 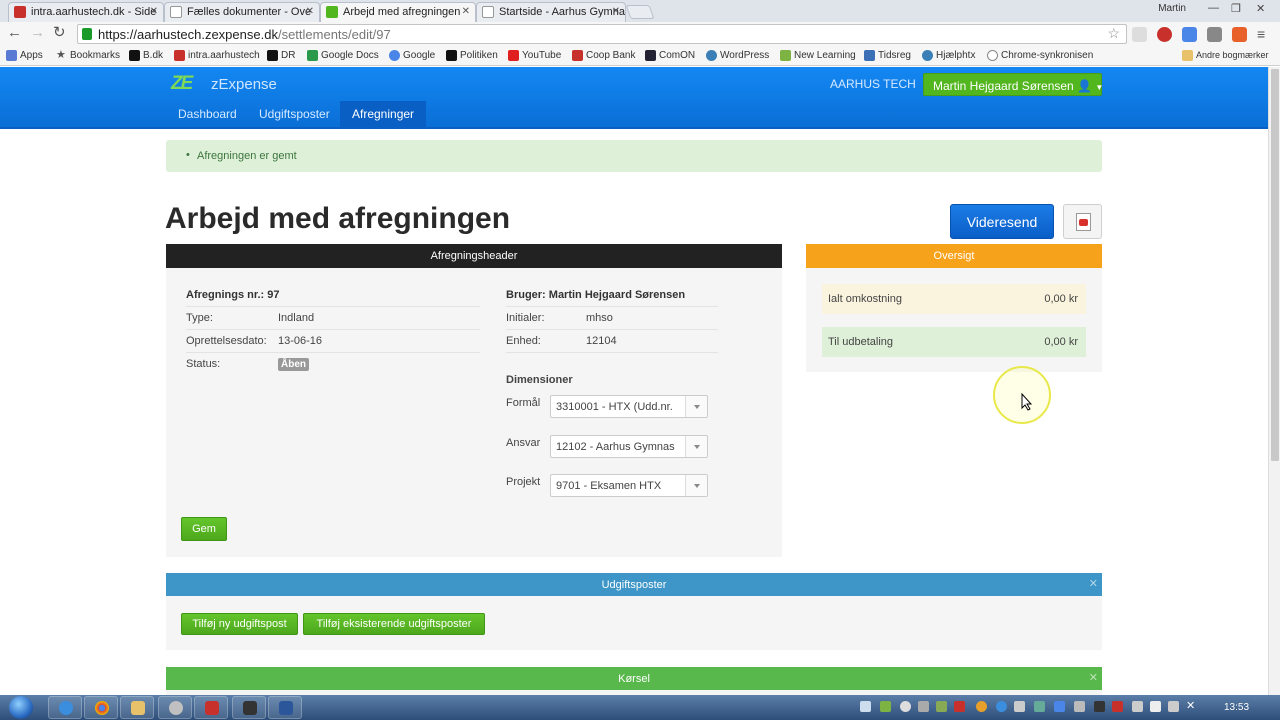 I want to click on bookmark-item: New Learning, so click(x=818, y=55).